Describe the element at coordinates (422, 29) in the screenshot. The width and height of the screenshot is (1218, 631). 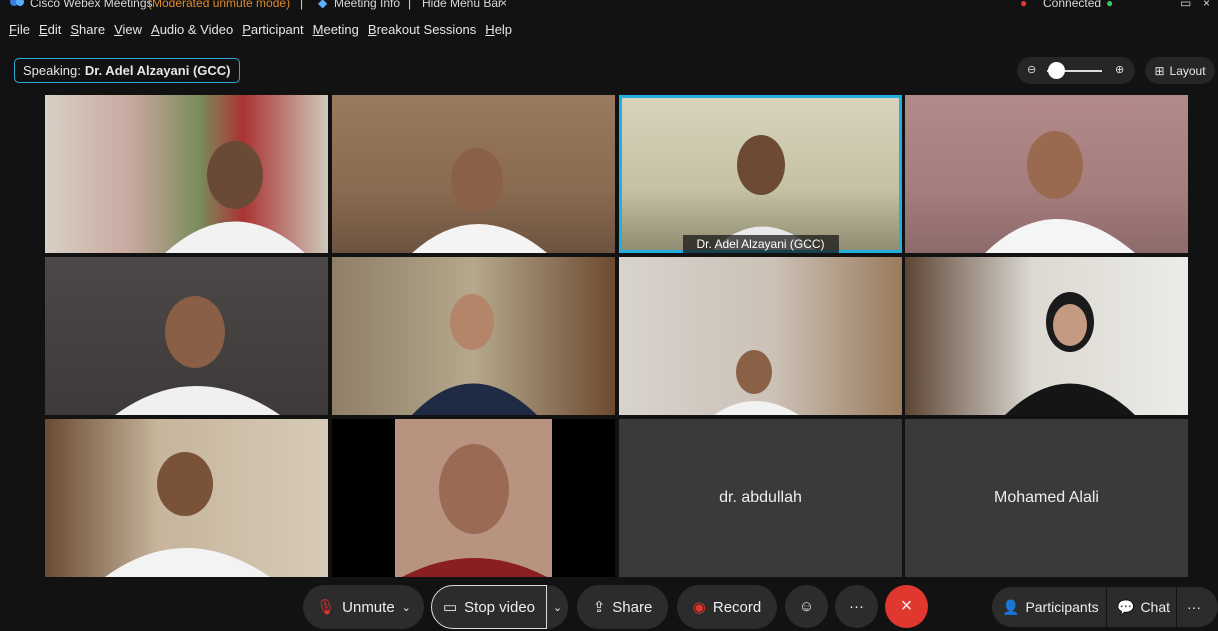
I see `menu-breakout-sessions: Breakout Sessions` at that location.